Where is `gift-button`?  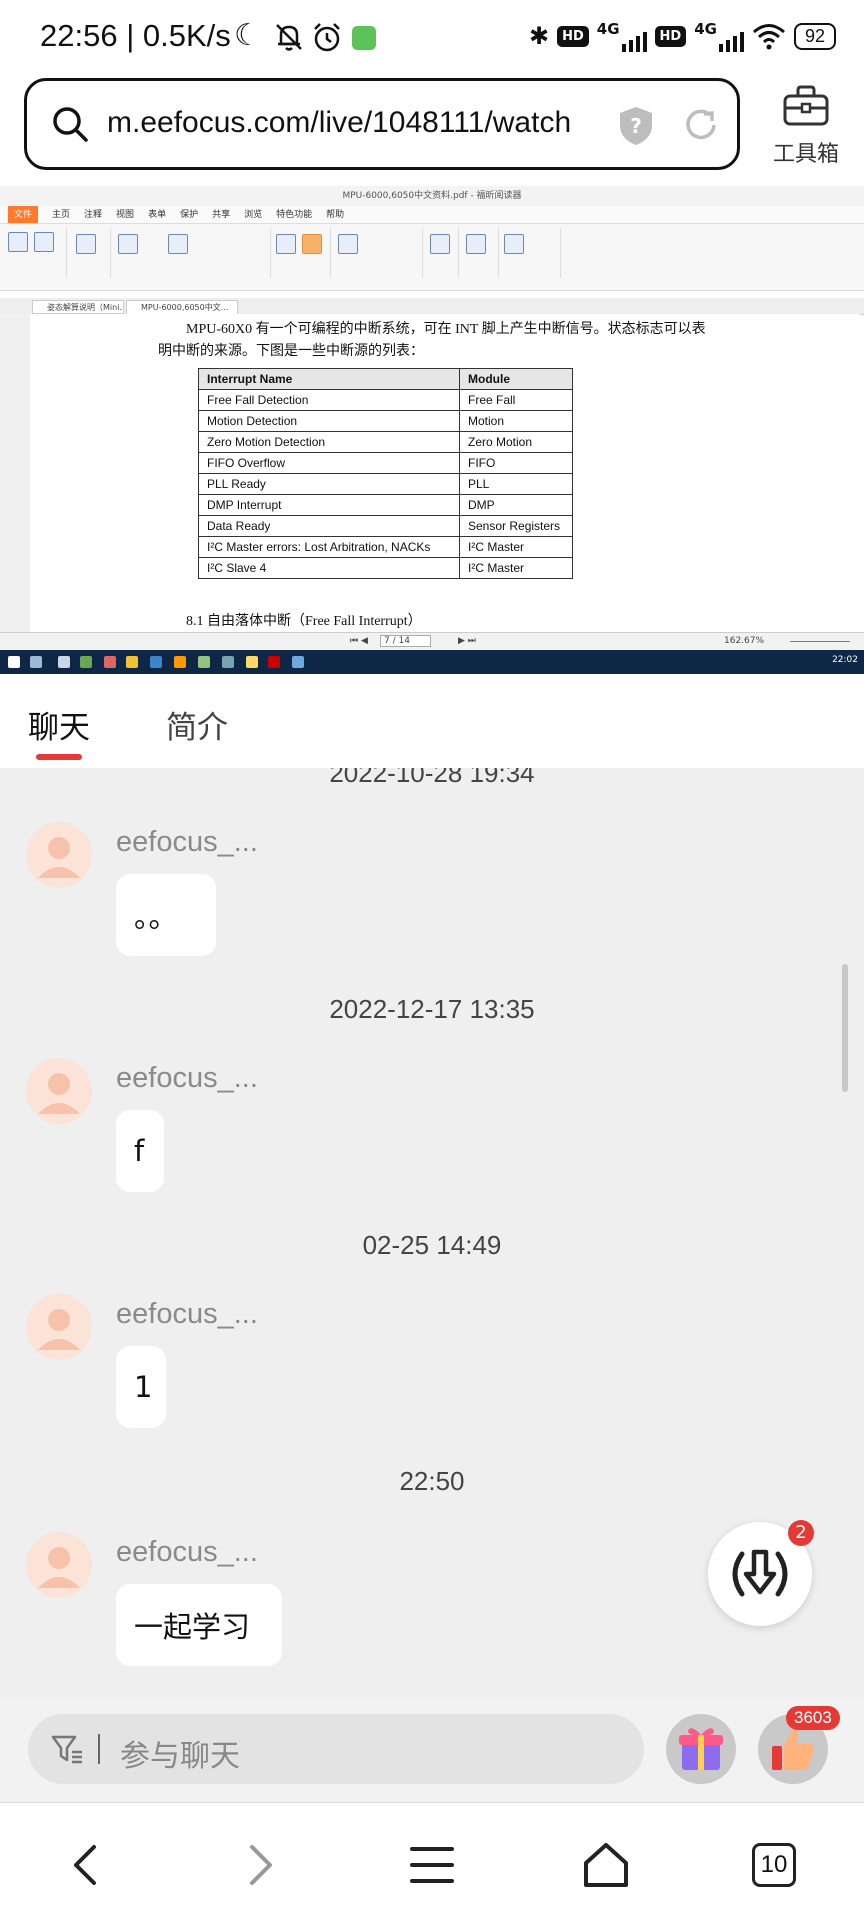 gift-button is located at coordinates (701, 1749).